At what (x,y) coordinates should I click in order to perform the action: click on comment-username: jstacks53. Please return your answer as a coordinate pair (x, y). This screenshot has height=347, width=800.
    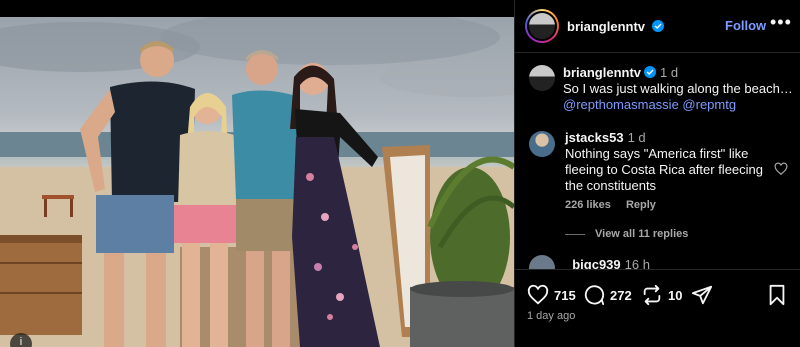
    Looking at the image, I should click on (594, 137).